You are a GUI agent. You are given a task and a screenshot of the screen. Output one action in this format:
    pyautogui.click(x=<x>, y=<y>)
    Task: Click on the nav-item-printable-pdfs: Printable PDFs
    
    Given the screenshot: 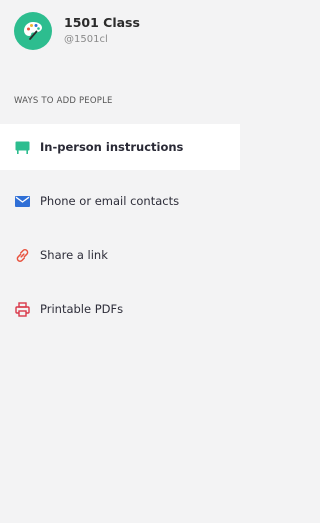 What is the action you would take?
    pyautogui.click(x=120, y=309)
    